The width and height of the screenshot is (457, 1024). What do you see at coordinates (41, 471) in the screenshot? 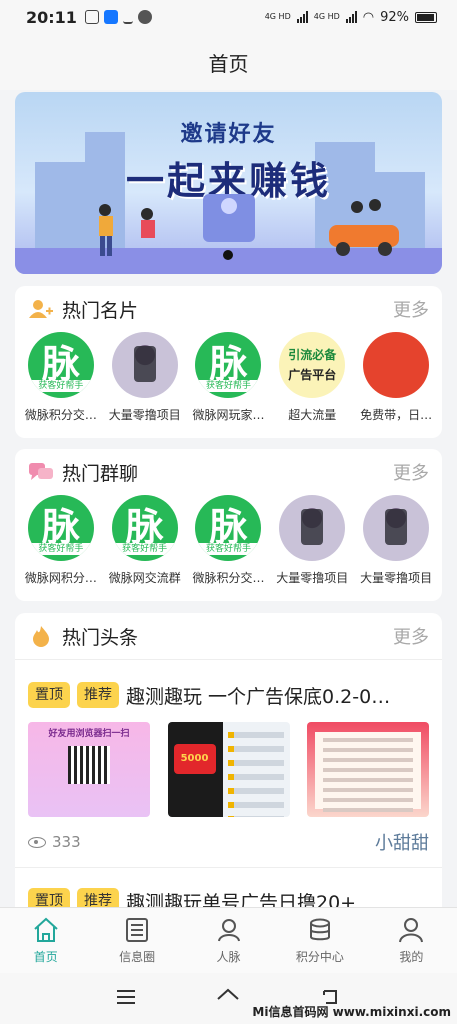
I see `chat-bubbles-icon` at bounding box center [41, 471].